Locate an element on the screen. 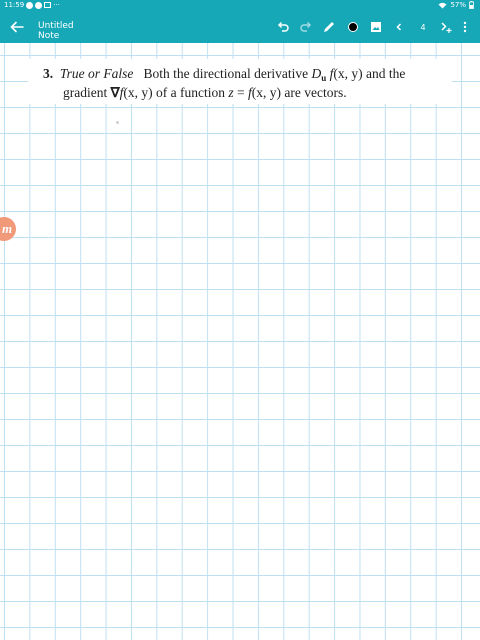 Image resolution: width=480 pixels, height=640 pixels. page-number: 4 is located at coordinates (423, 27).